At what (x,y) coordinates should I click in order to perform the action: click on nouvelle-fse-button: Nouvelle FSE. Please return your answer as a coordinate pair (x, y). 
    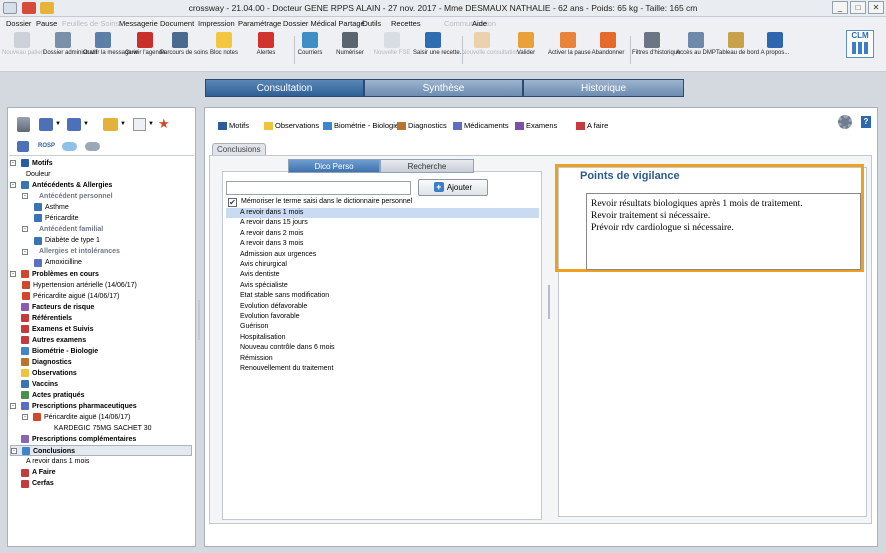
    Looking at the image, I should click on (392, 44).